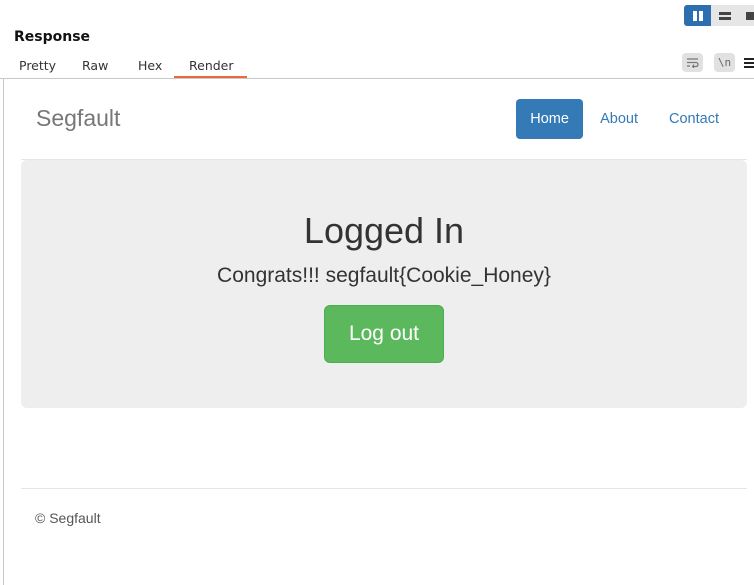  I want to click on text-wrap-icon, so click(692, 62).